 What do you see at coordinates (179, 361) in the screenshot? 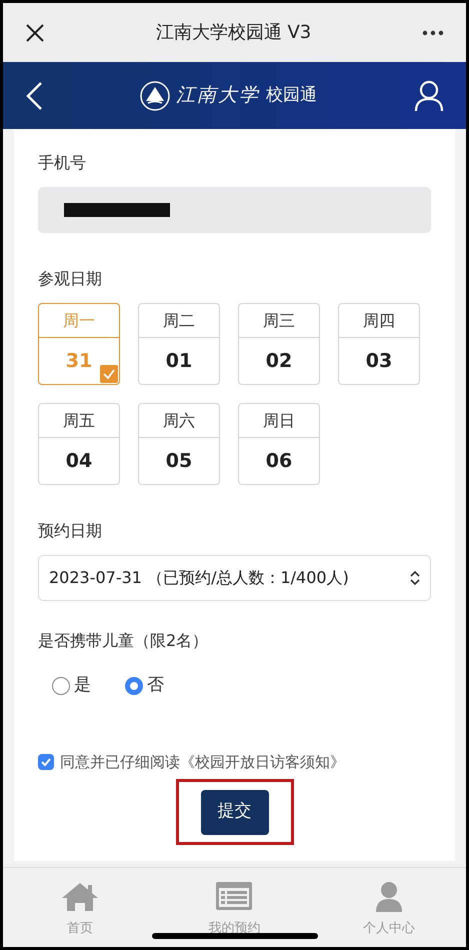
I see `day-number: 01` at bounding box center [179, 361].